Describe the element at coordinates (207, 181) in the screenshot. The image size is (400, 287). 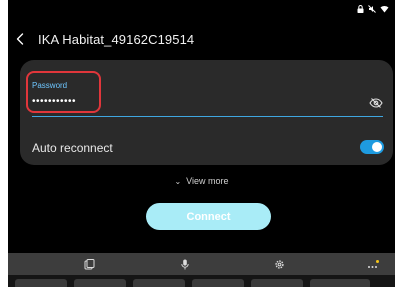
I see `view-more-label: View more` at that location.